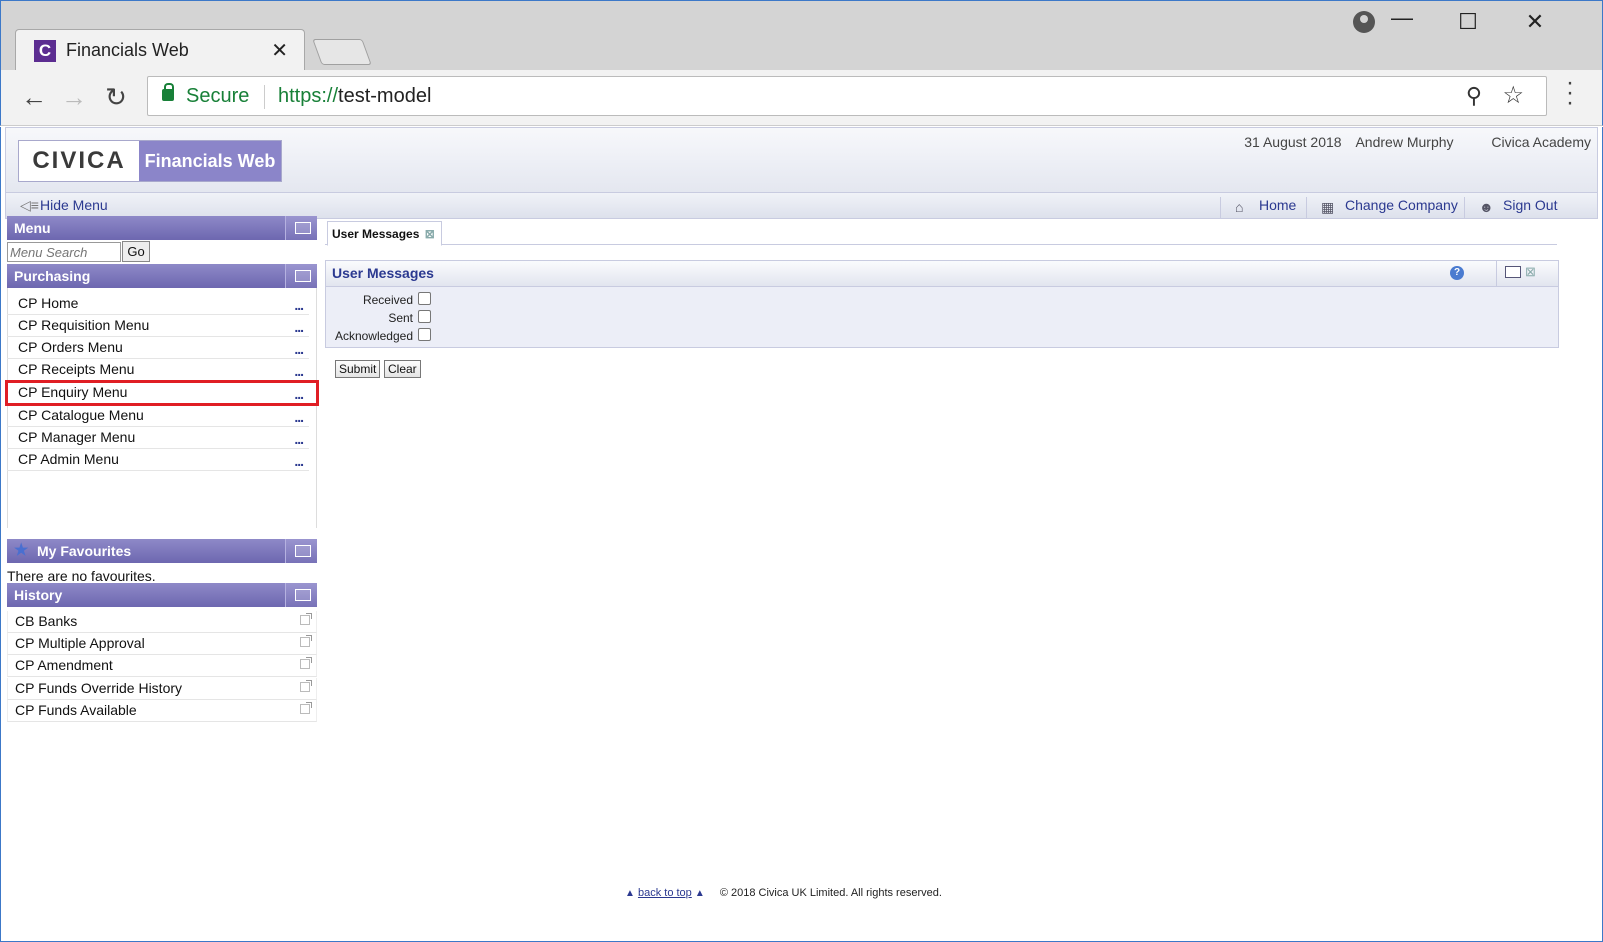 The image size is (1603, 942). What do you see at coordinates (424, 298) in the screenshot?
I see `received-checkbox` at bounding box center [424, 298].